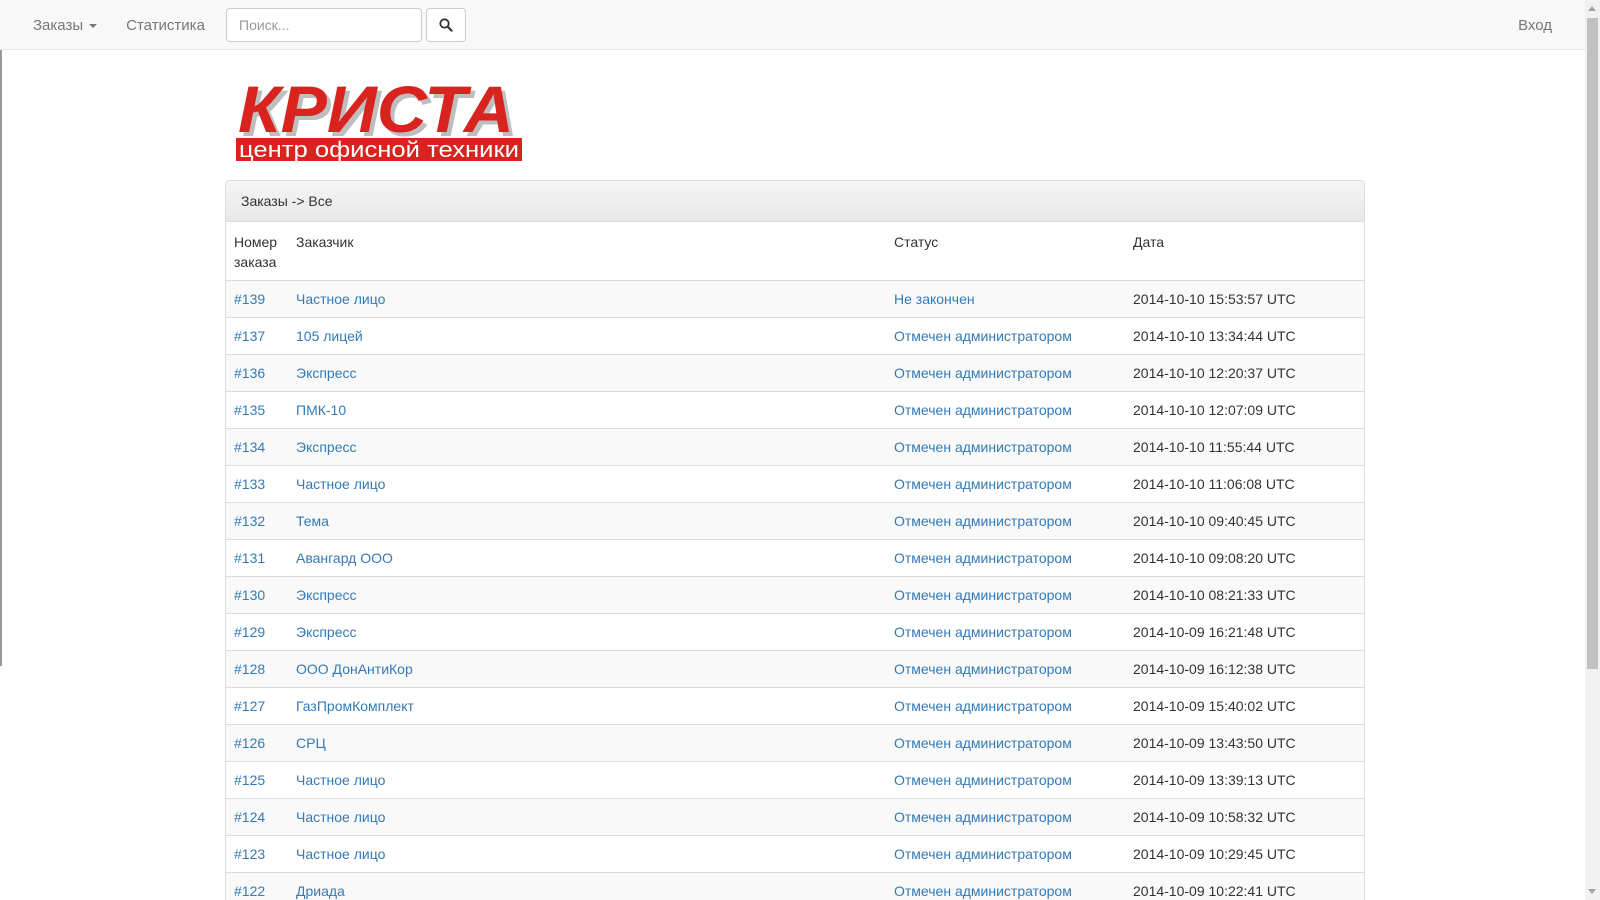 The width and height of the screenshot is (1600, 900). What do you see at coordinates (934, 299) in the screenshot?
I see `status-link: Не закончен` at bounding box center [934, 299].